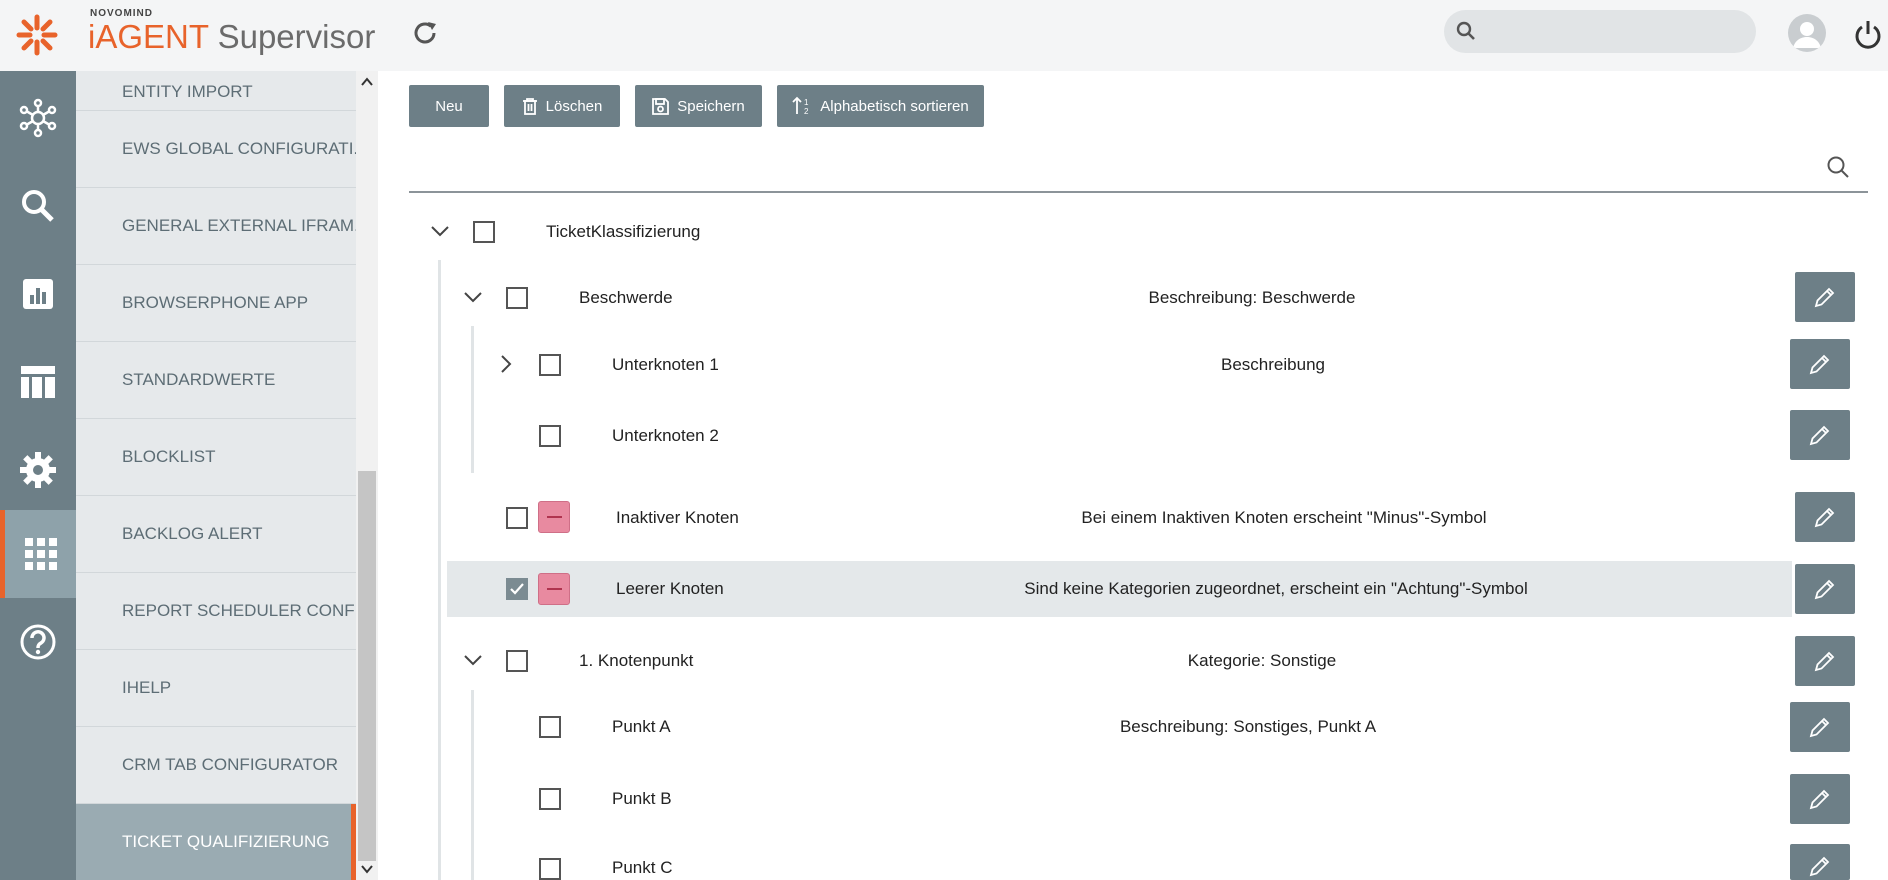  What do you see at coordinates (1838, 167) in the screenshot?
I see `filter-search-icon` at bounding box center [1838, 167].